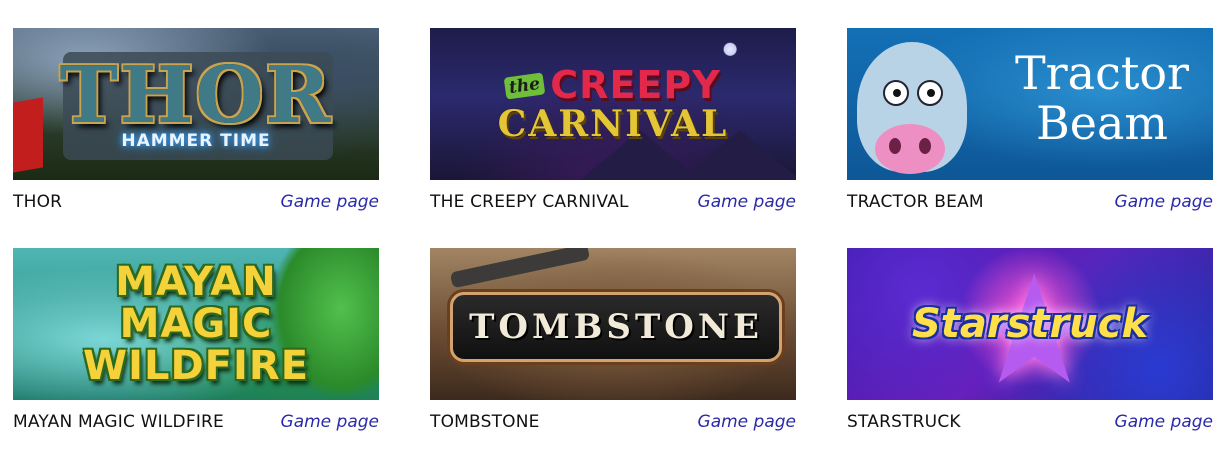 This screenshot has width=1229, height=454. Describe the element at coordinates (912, 108) in the screenshot. I see `cow-illustration` at that location.